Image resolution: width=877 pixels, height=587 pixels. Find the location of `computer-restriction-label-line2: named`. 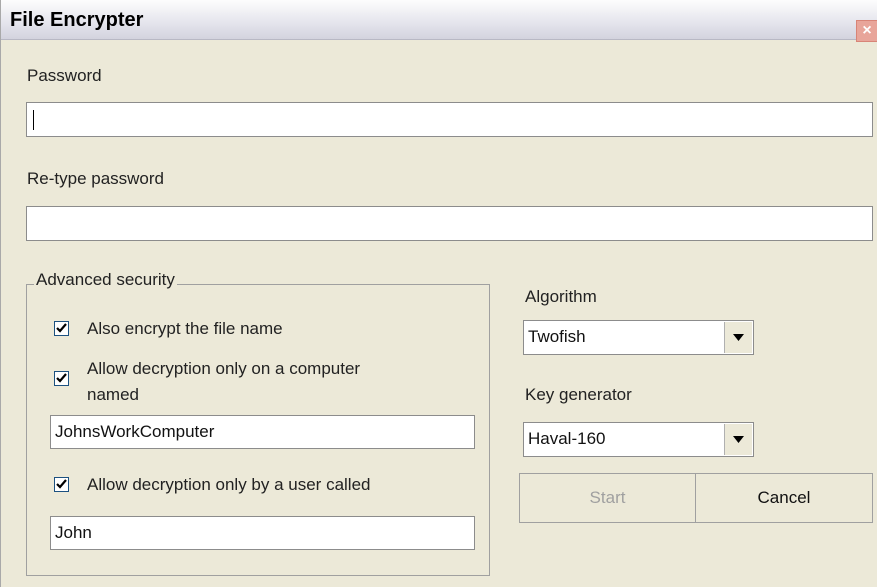

computer-restriction-label-line2: named is located at coordinates (113, 395).